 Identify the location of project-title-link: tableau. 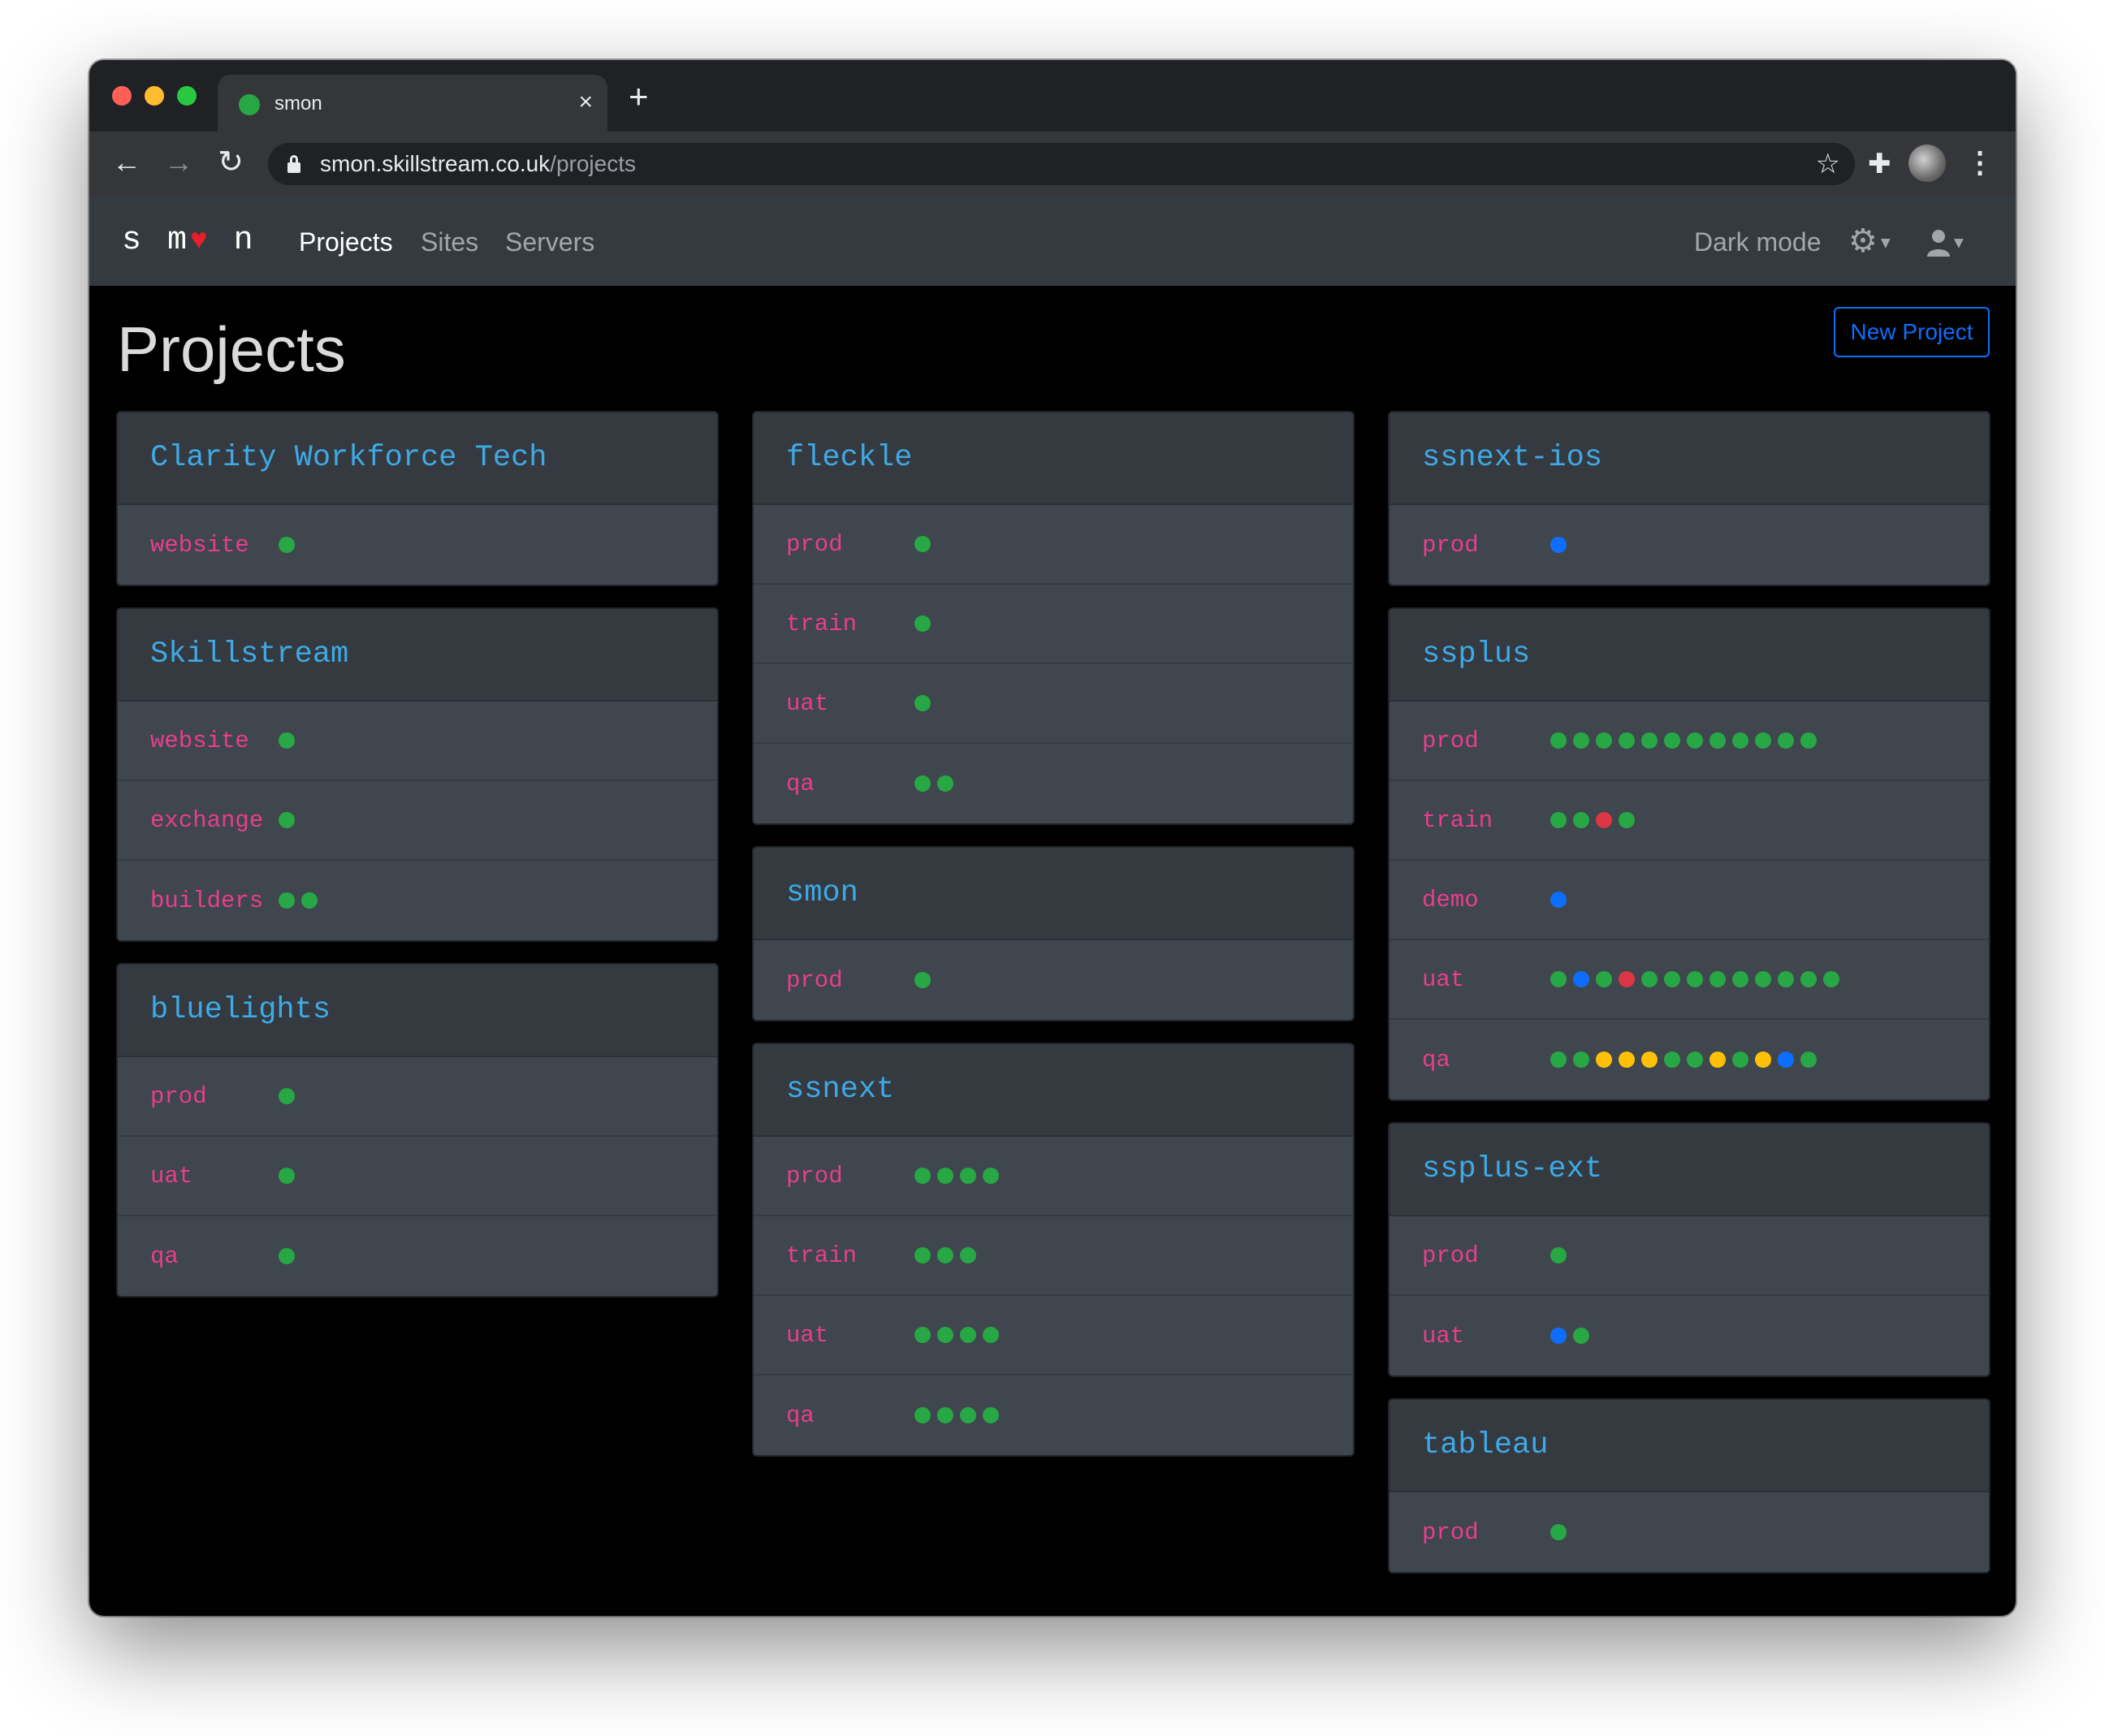
(1485, 1445).